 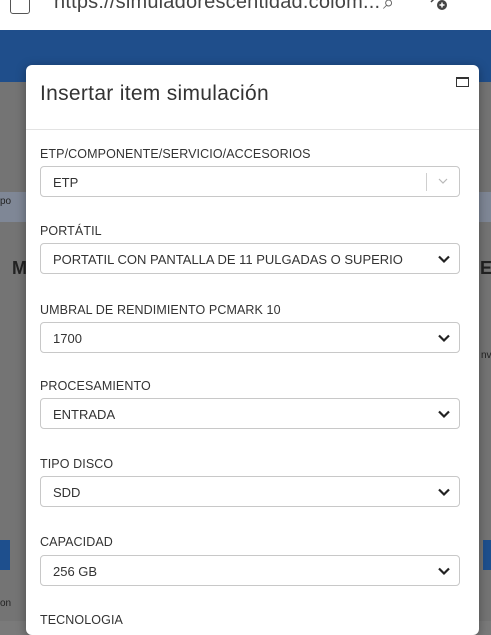 I want to click on capacidad-select: 256 GB, so click(x=250, y=570).